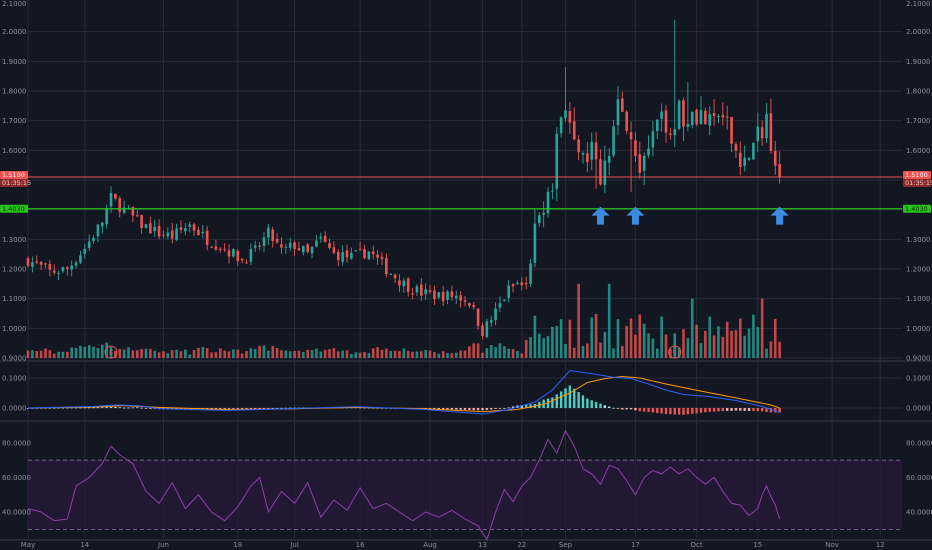  Describe the element at coordinates (294, 545) in the screenshot. I see `time-tick-label: Jul` at that location.